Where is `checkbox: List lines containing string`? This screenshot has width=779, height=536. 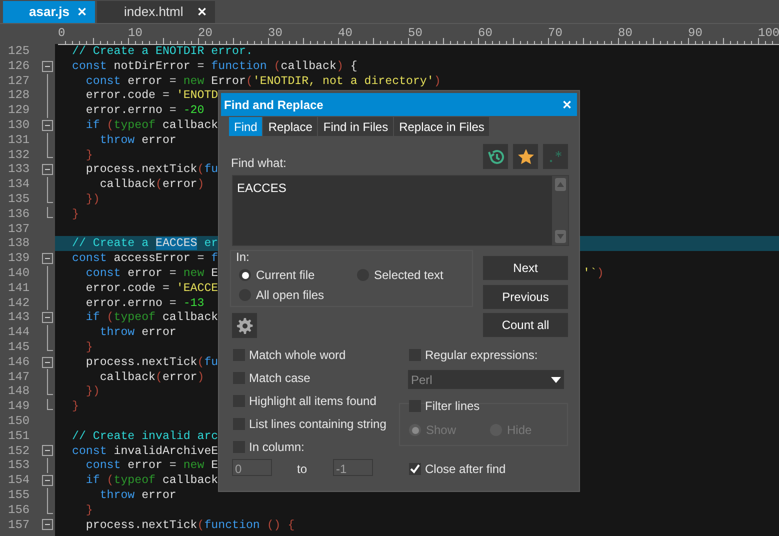 checkbox: List lines containing string is located at coordinates (309, 424).